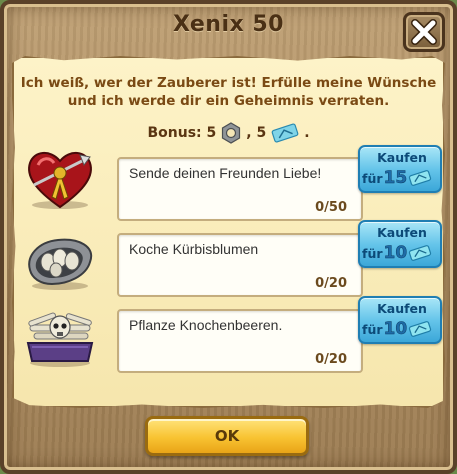  What do you see at coordinates (256, 133) in the screenshot?
I see `bonus-separator: , 5` at bounding box center [256, 133].